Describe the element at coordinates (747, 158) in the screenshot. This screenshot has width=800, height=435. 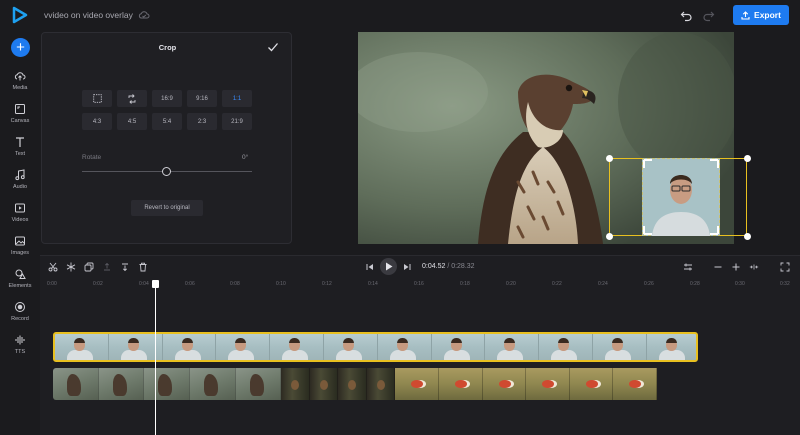
I see `resize-handle-top-right` at that location.